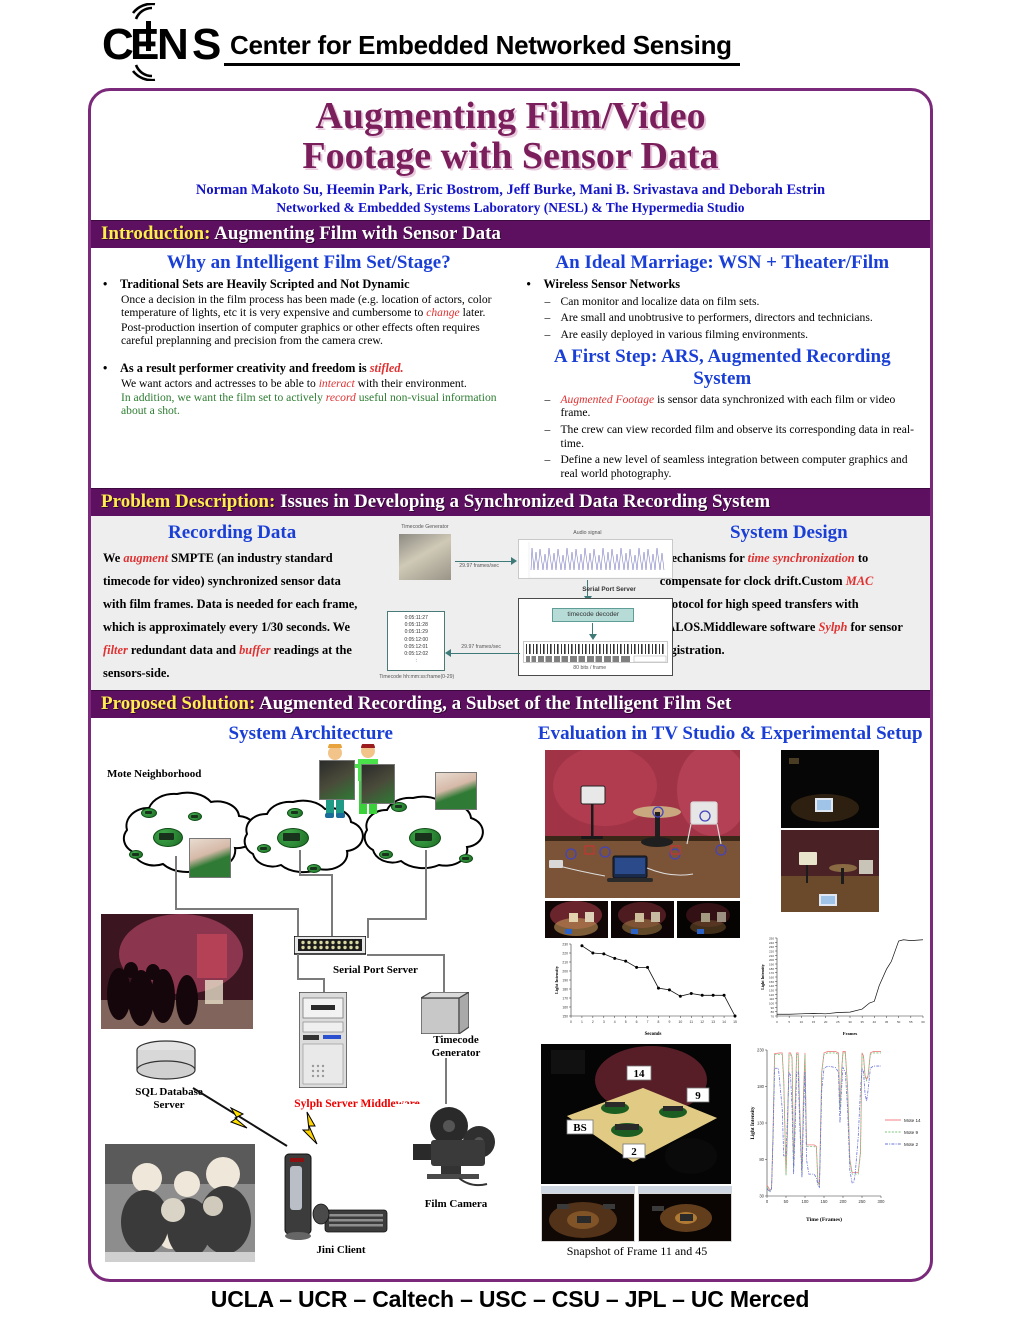  Describe the element at coordinates (210, 858) in the screenshot. I see `sensor-board-photo` at that location.